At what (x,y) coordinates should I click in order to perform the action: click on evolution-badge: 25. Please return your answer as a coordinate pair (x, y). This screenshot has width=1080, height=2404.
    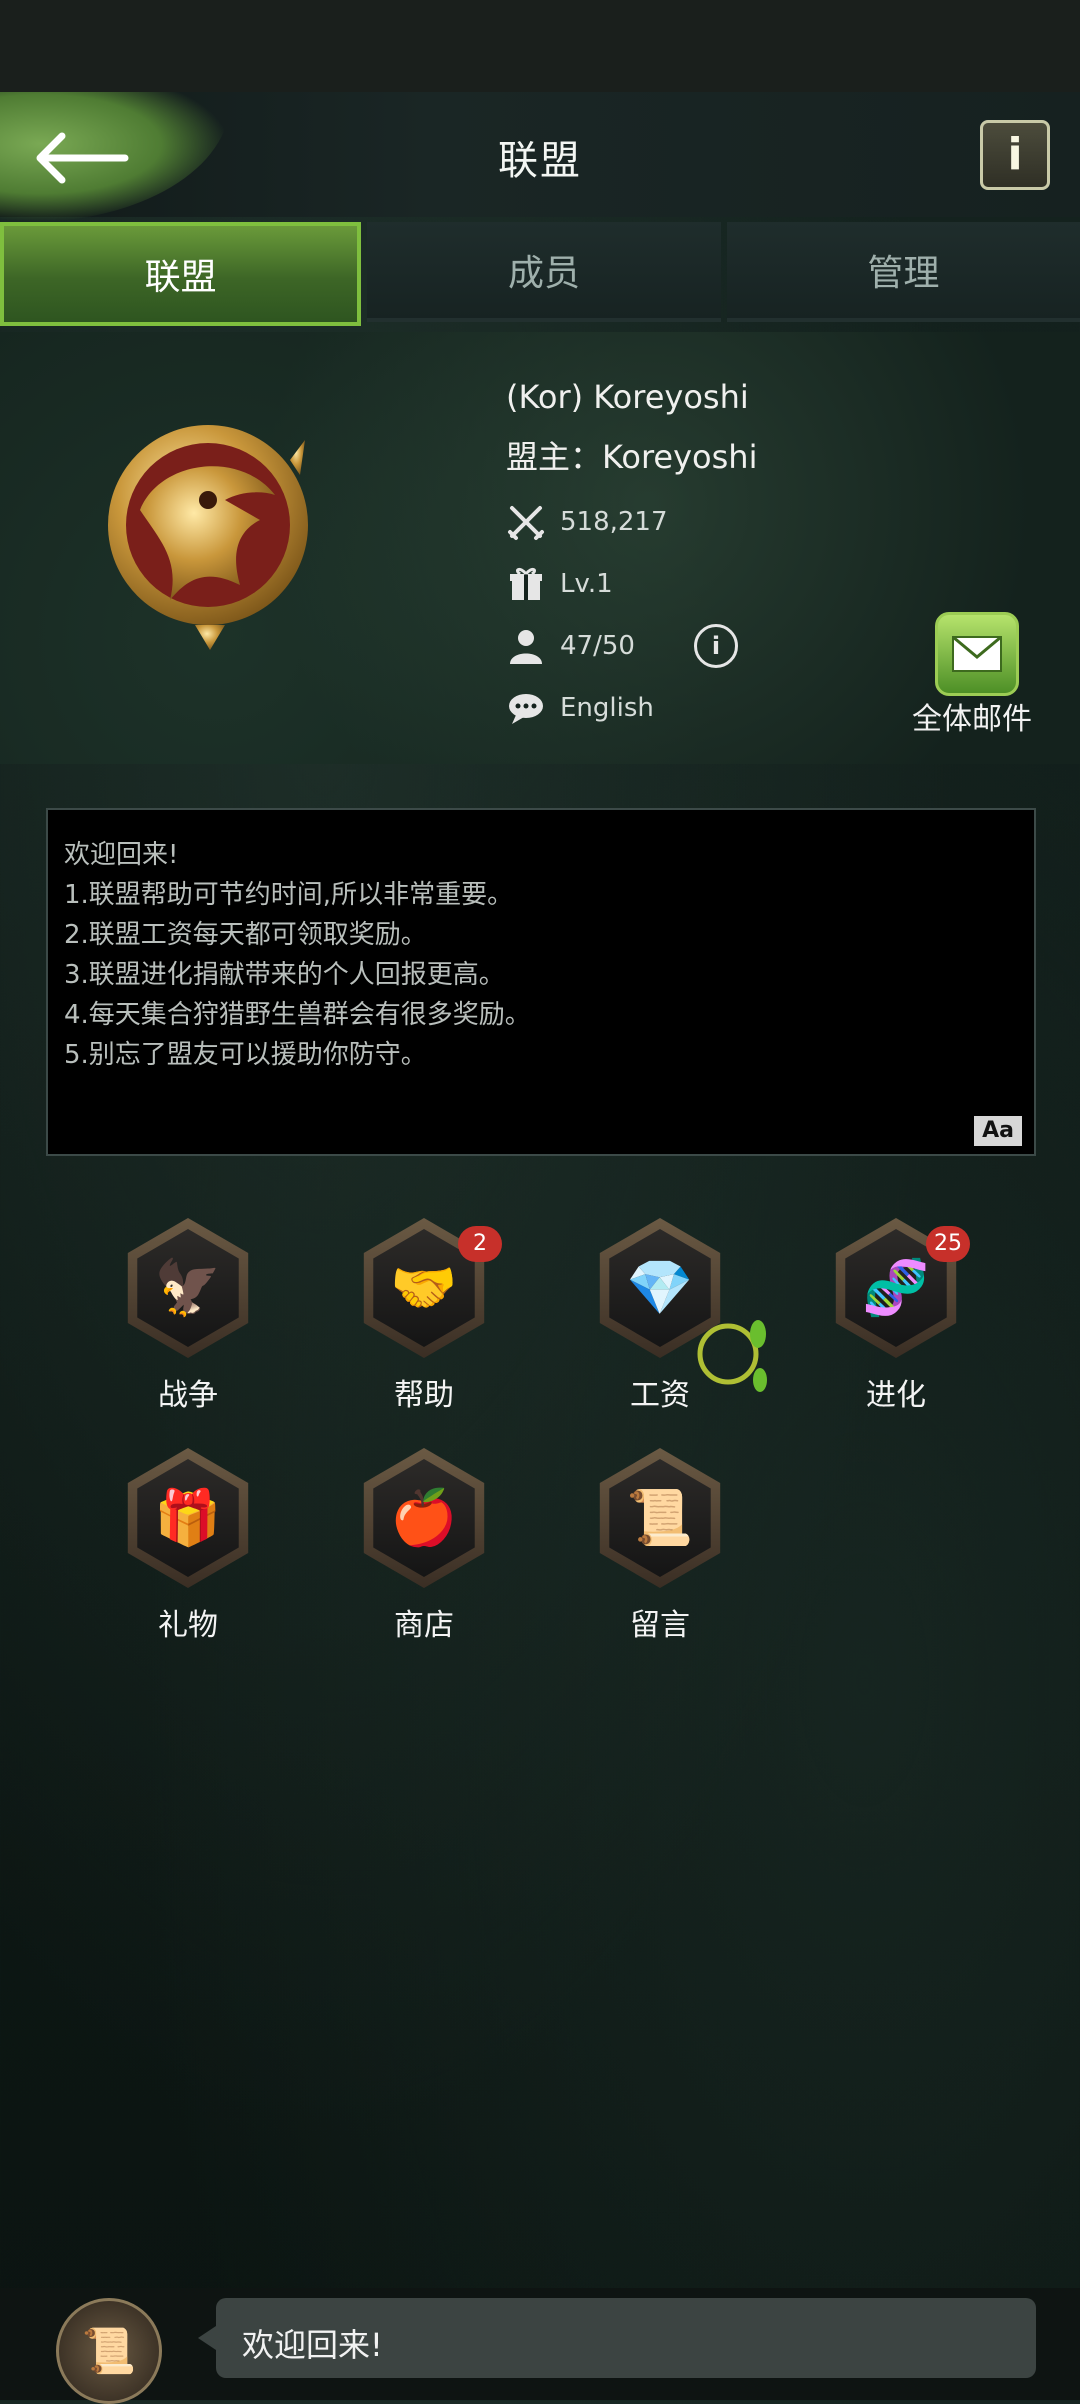
    Looking at the image, I should click on (948, 1244).